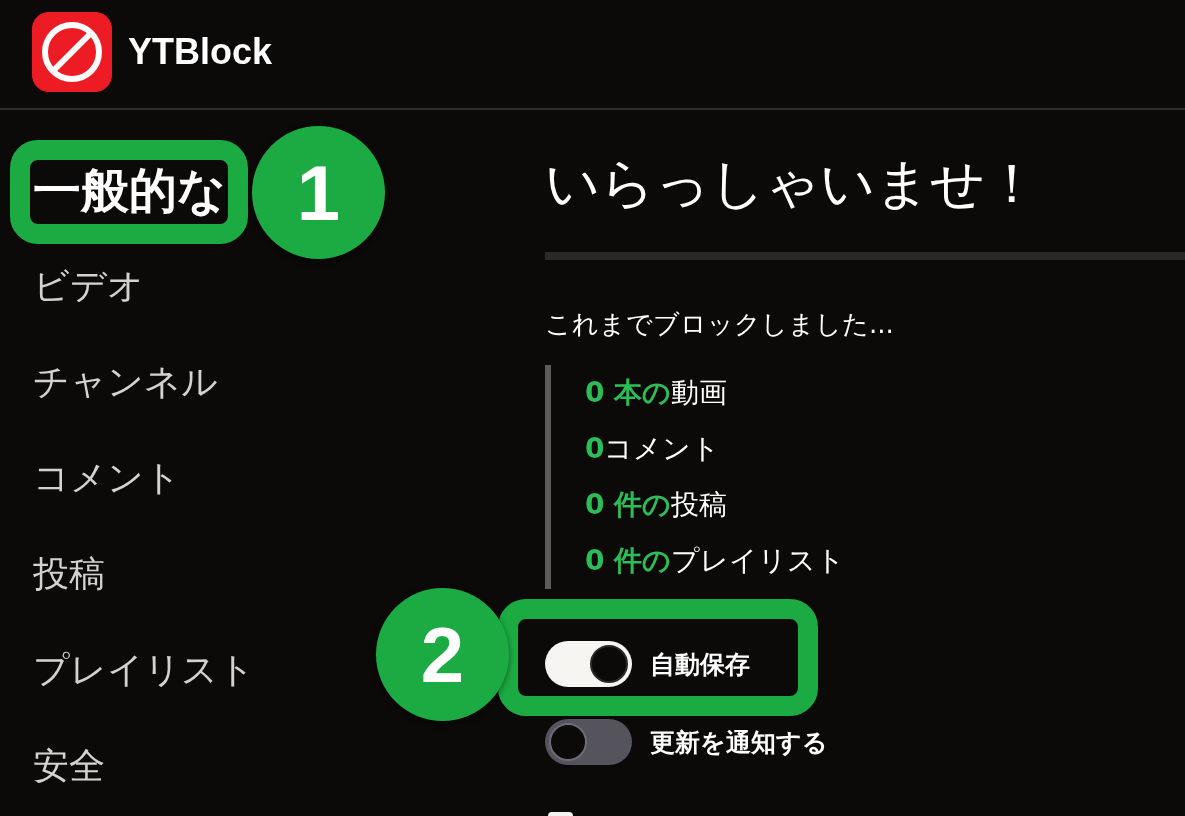  I want to click on sidebar-item: チャンネル, so click(125, 382).